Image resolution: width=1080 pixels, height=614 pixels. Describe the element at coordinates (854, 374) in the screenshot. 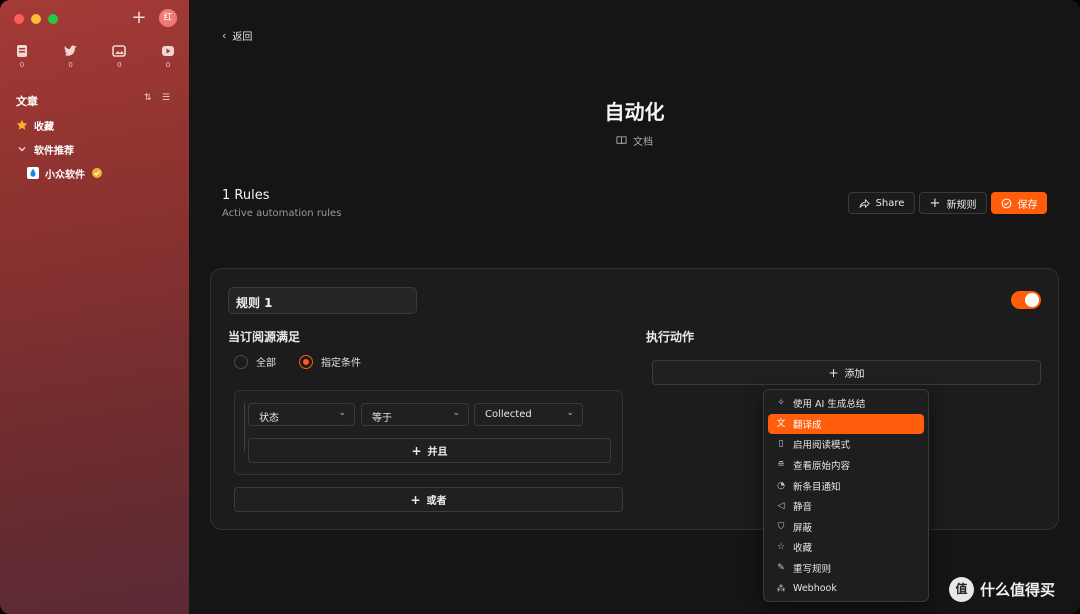

I see `add-label: 添加` at that location.